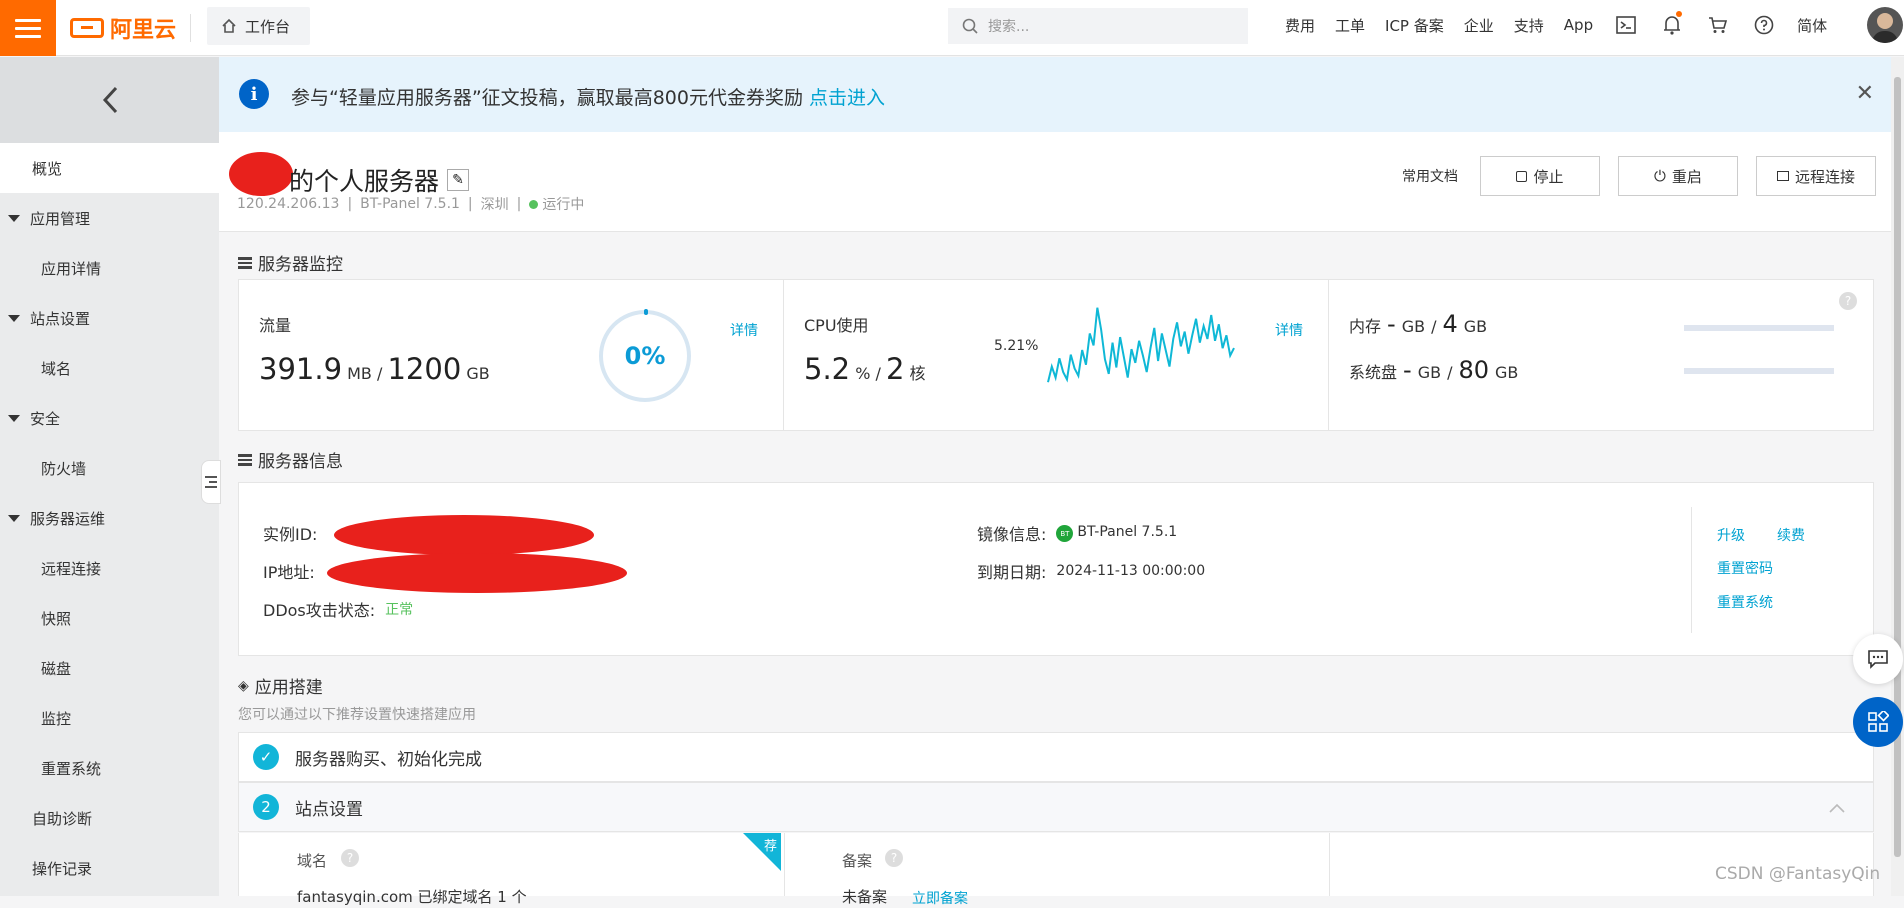 This screenshot has width=1904, height=908. What do you see at coordinates (56, 368) in the screenshot?
I see `sidebar-item-label: 域名` at bounding box center [56, 368].